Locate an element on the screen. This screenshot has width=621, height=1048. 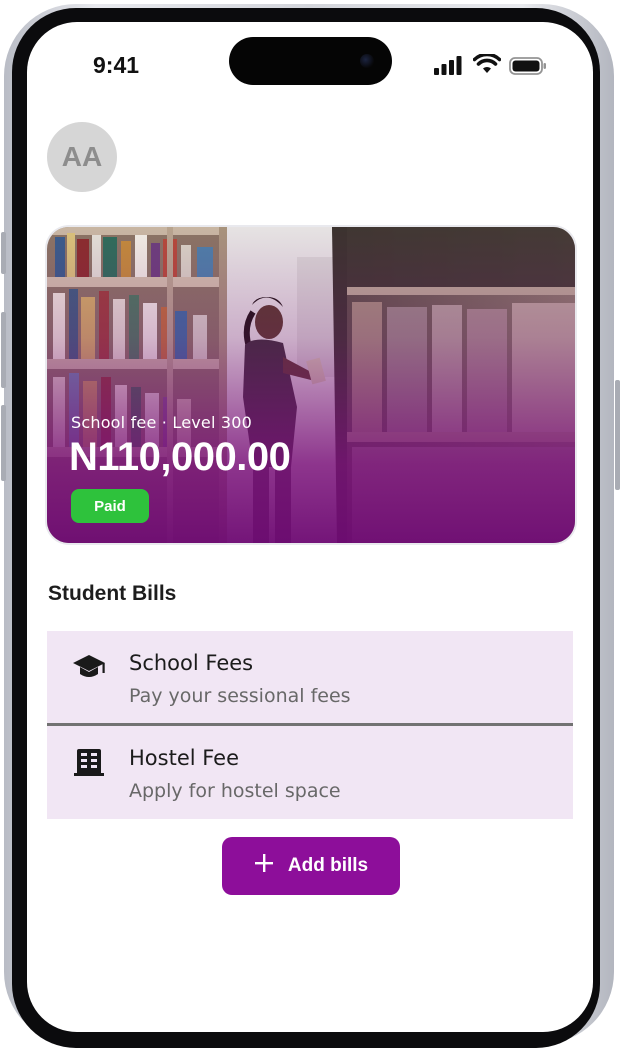
dynamic-island is located at coordinates (310, 61).